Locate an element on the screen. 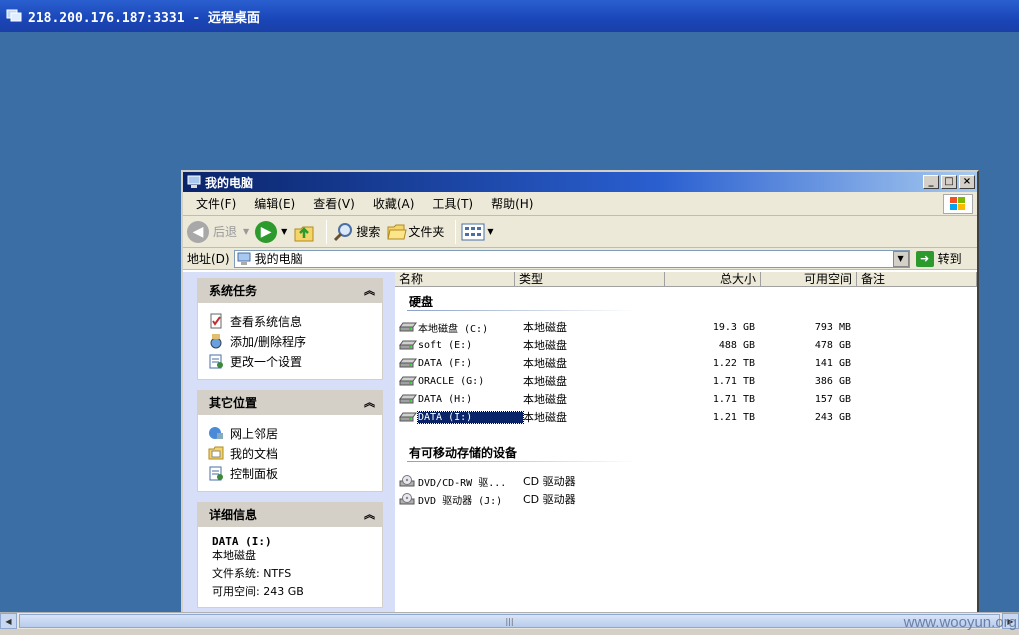  views-button: ▼ is located at coordinates (477, 232).